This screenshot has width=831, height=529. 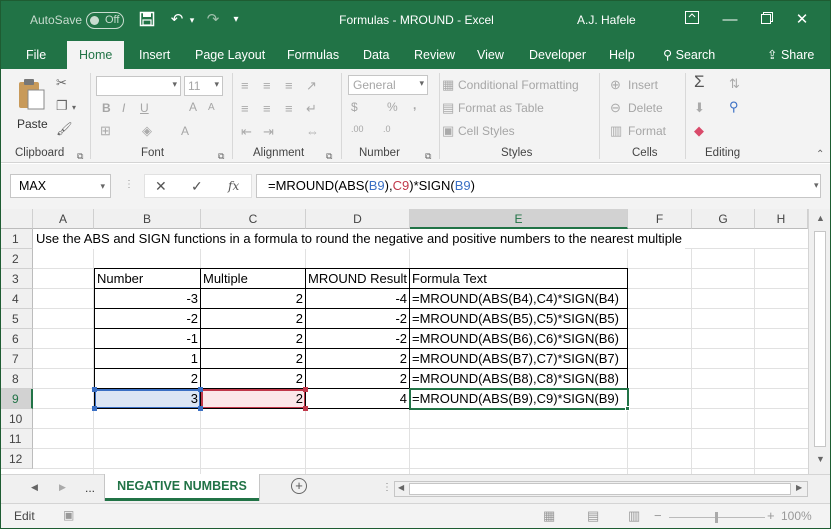 I want to click on table-cell-number: -1, so click(x=147, y=339).